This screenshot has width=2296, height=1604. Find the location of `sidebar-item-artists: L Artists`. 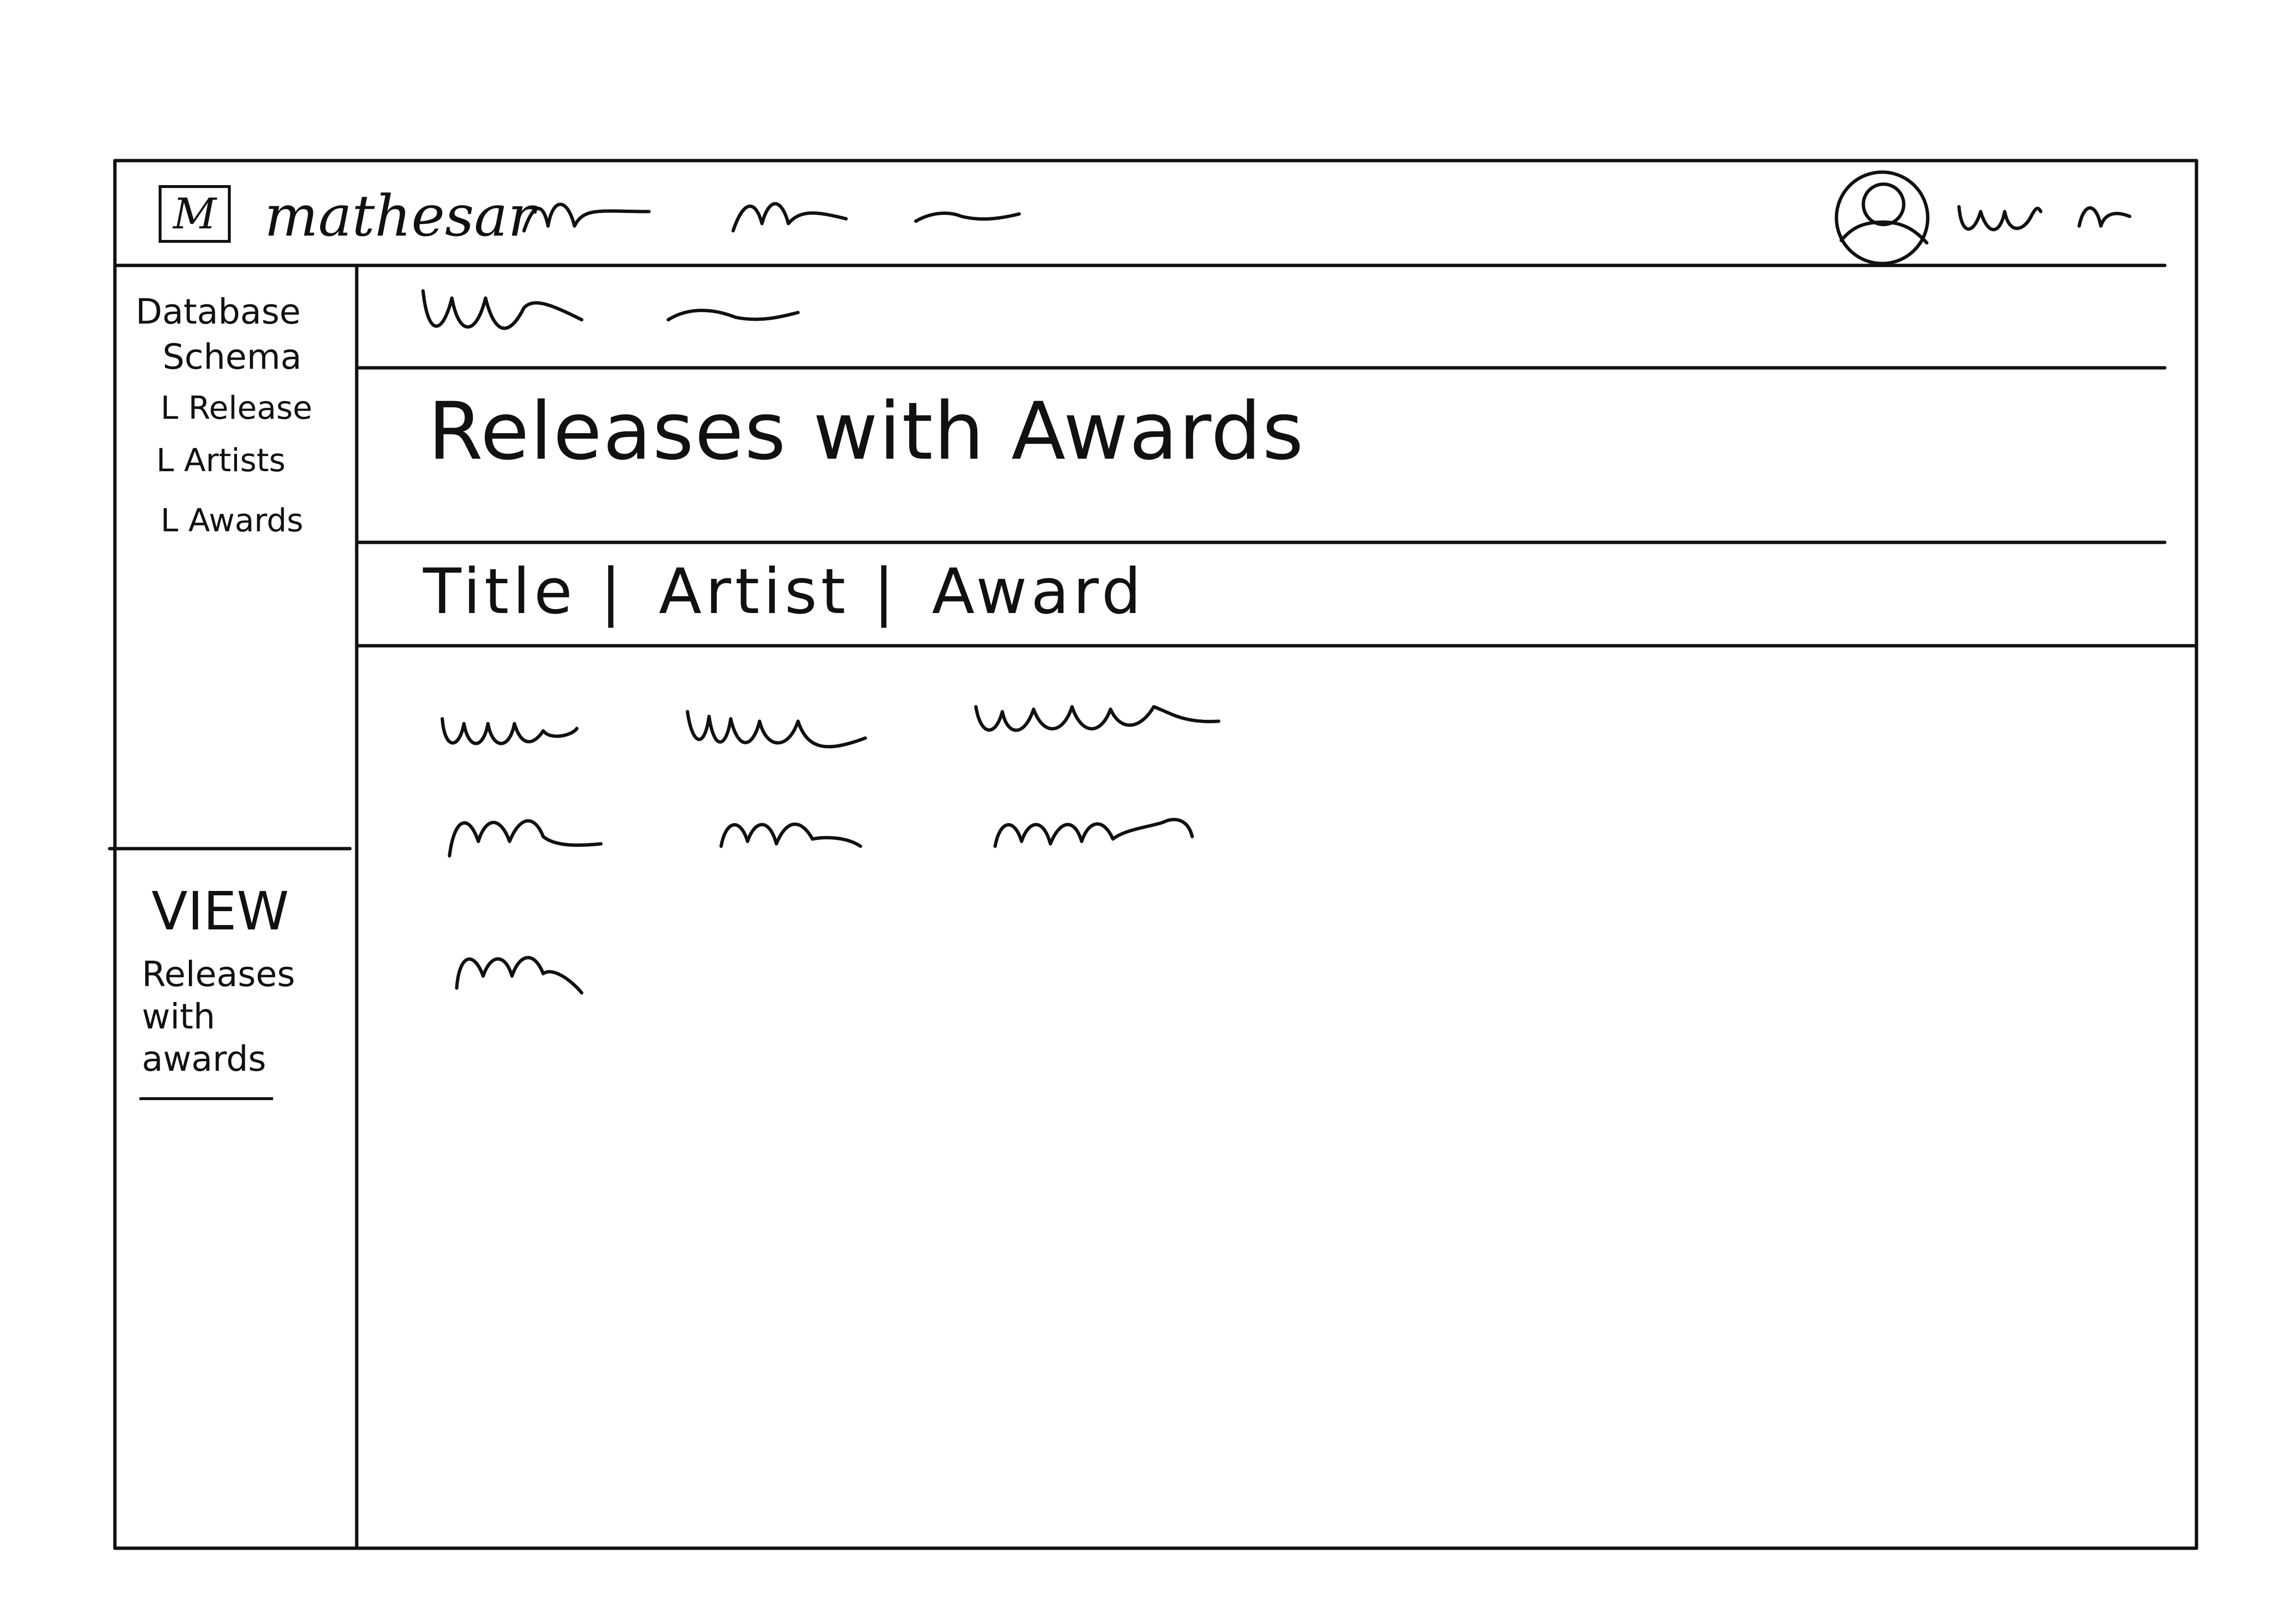

sidebar-item-artists: L Artists is located at coordinates (221, 460).